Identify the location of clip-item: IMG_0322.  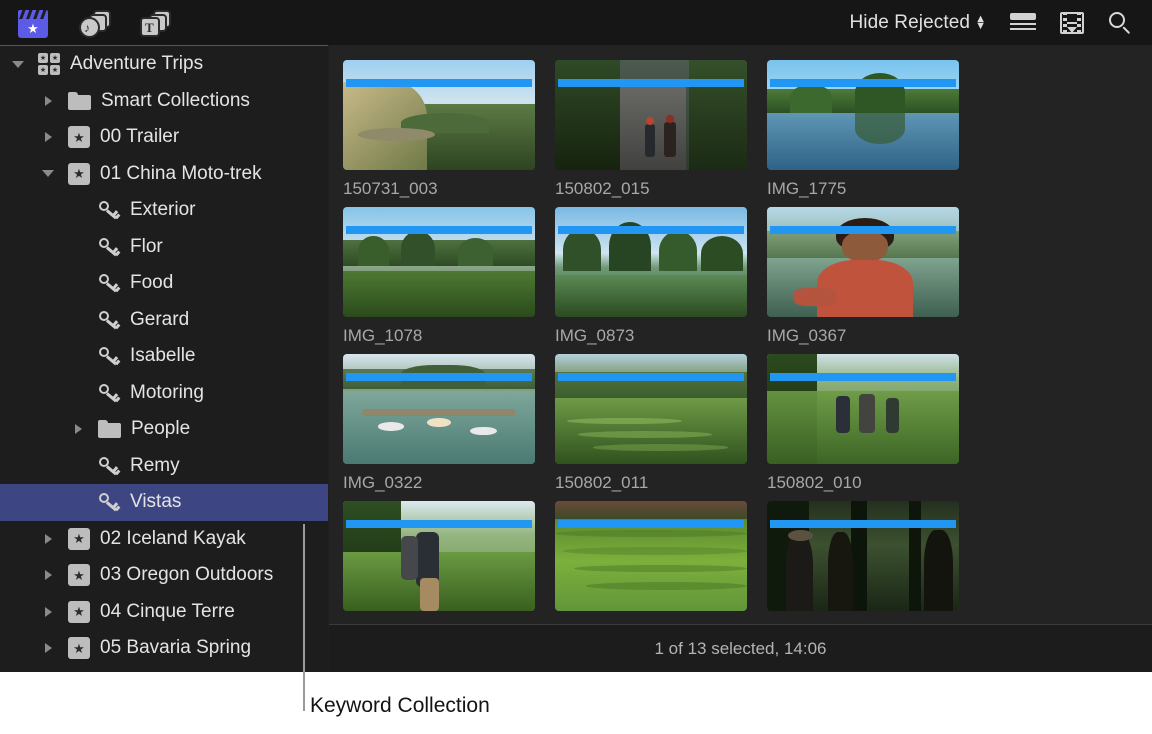
(439, 423).